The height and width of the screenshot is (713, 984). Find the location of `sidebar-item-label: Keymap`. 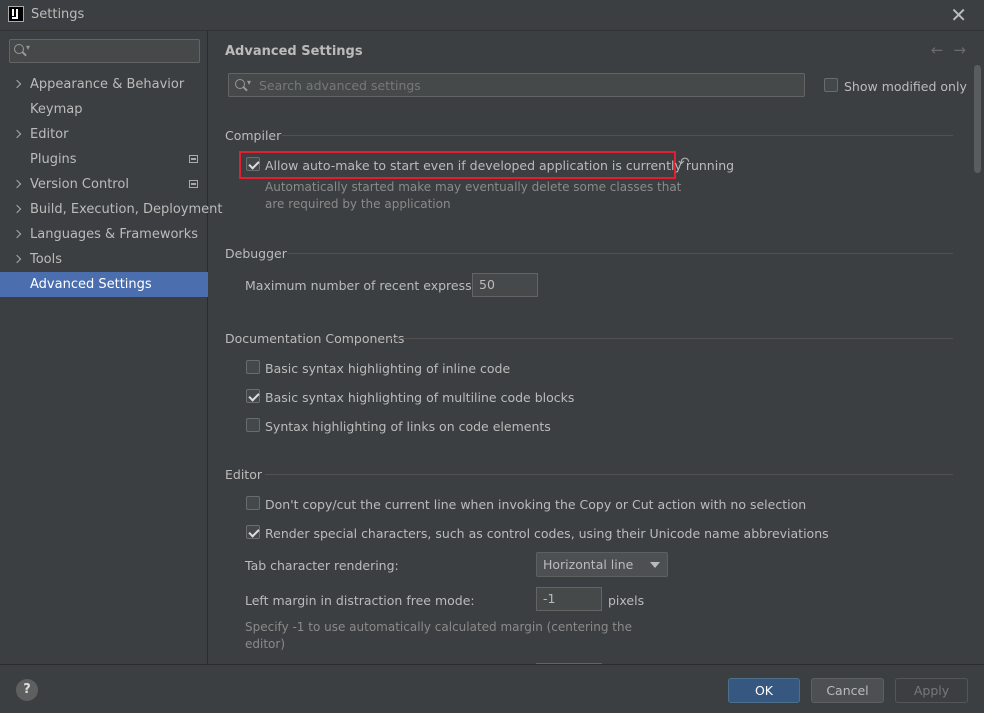

sidebar-item-label: Keymap is located at coordinates (56, 109).